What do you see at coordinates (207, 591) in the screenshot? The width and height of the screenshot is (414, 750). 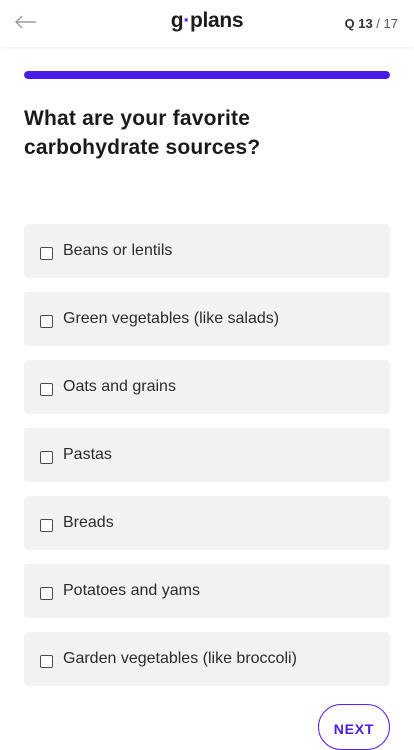 I see `option-item: Potatoes and yams` at bounding box center [207, 591].